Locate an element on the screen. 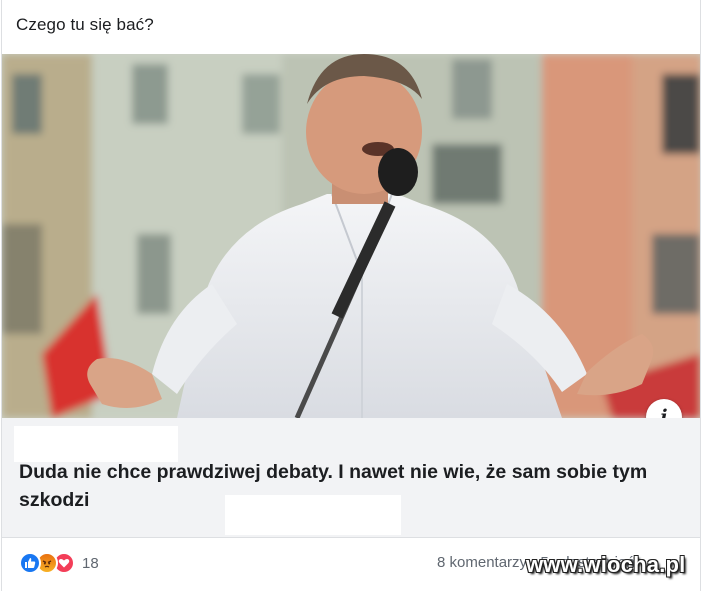 This screenshot has width=706, height=591. reaction-summary: 18 is located at coordinates (59, 563).